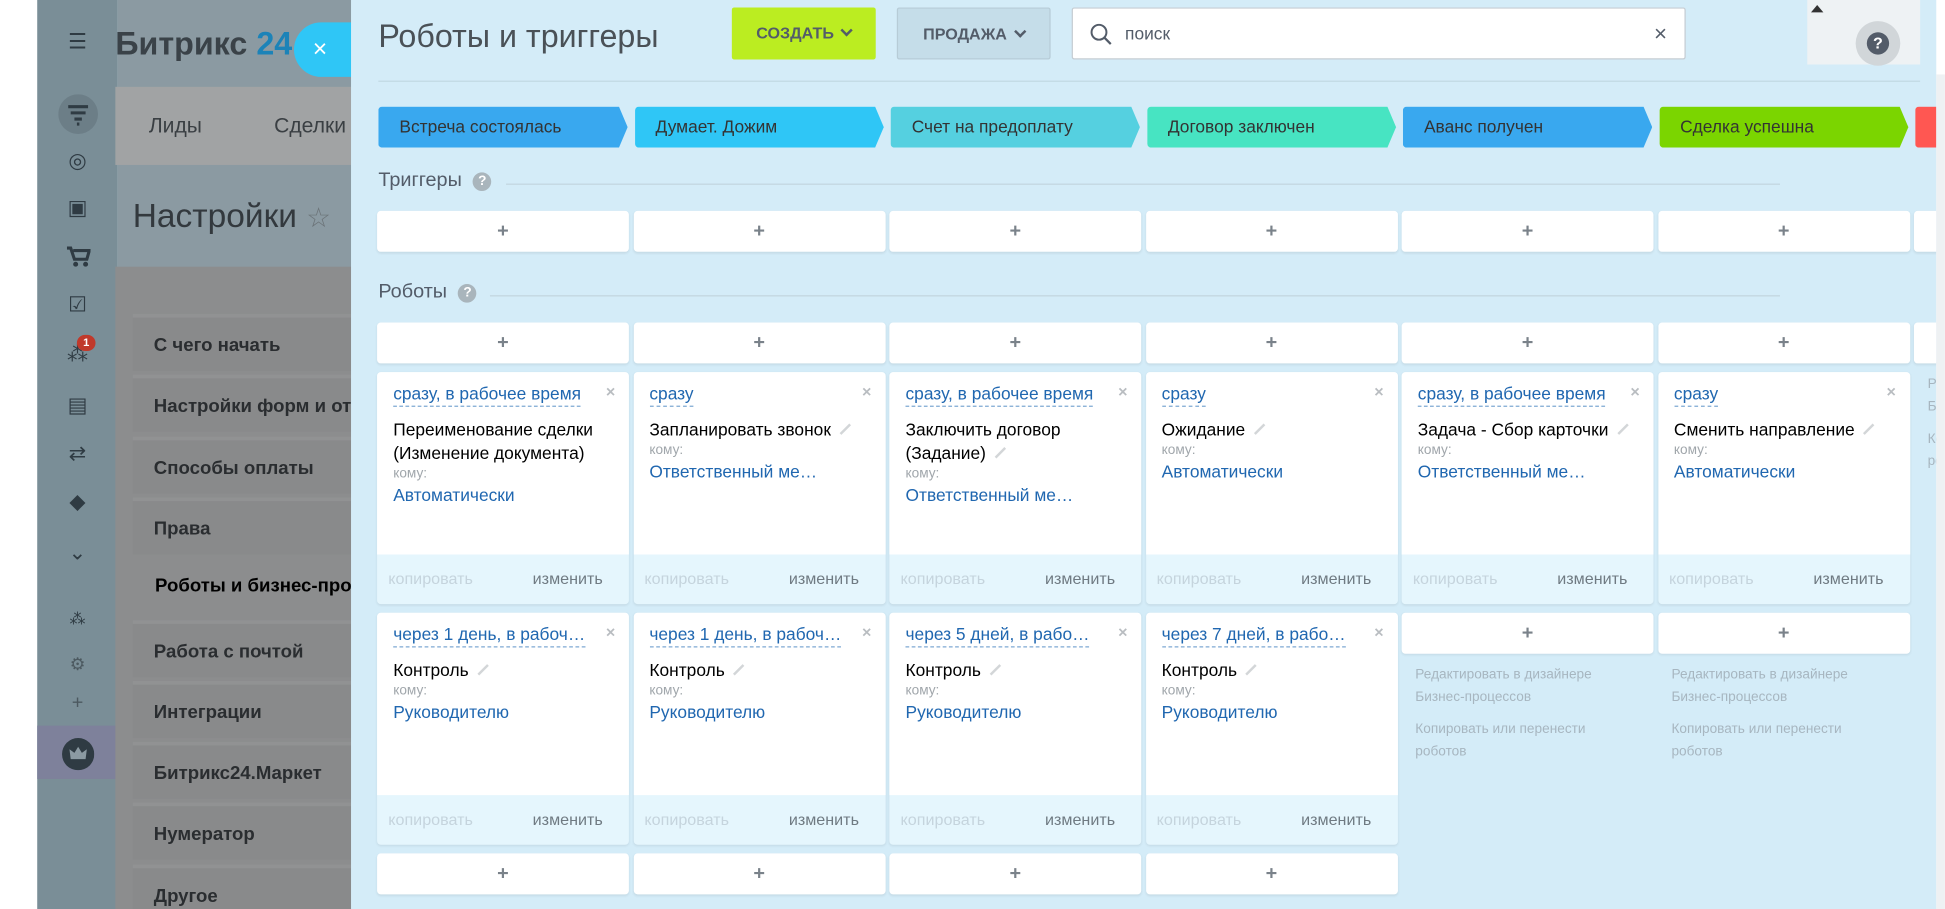  What do you see at coordinates (1660, 34) in the screenshot?
I see `clear-search-icon: ×` at bounding box center [1660, 34].